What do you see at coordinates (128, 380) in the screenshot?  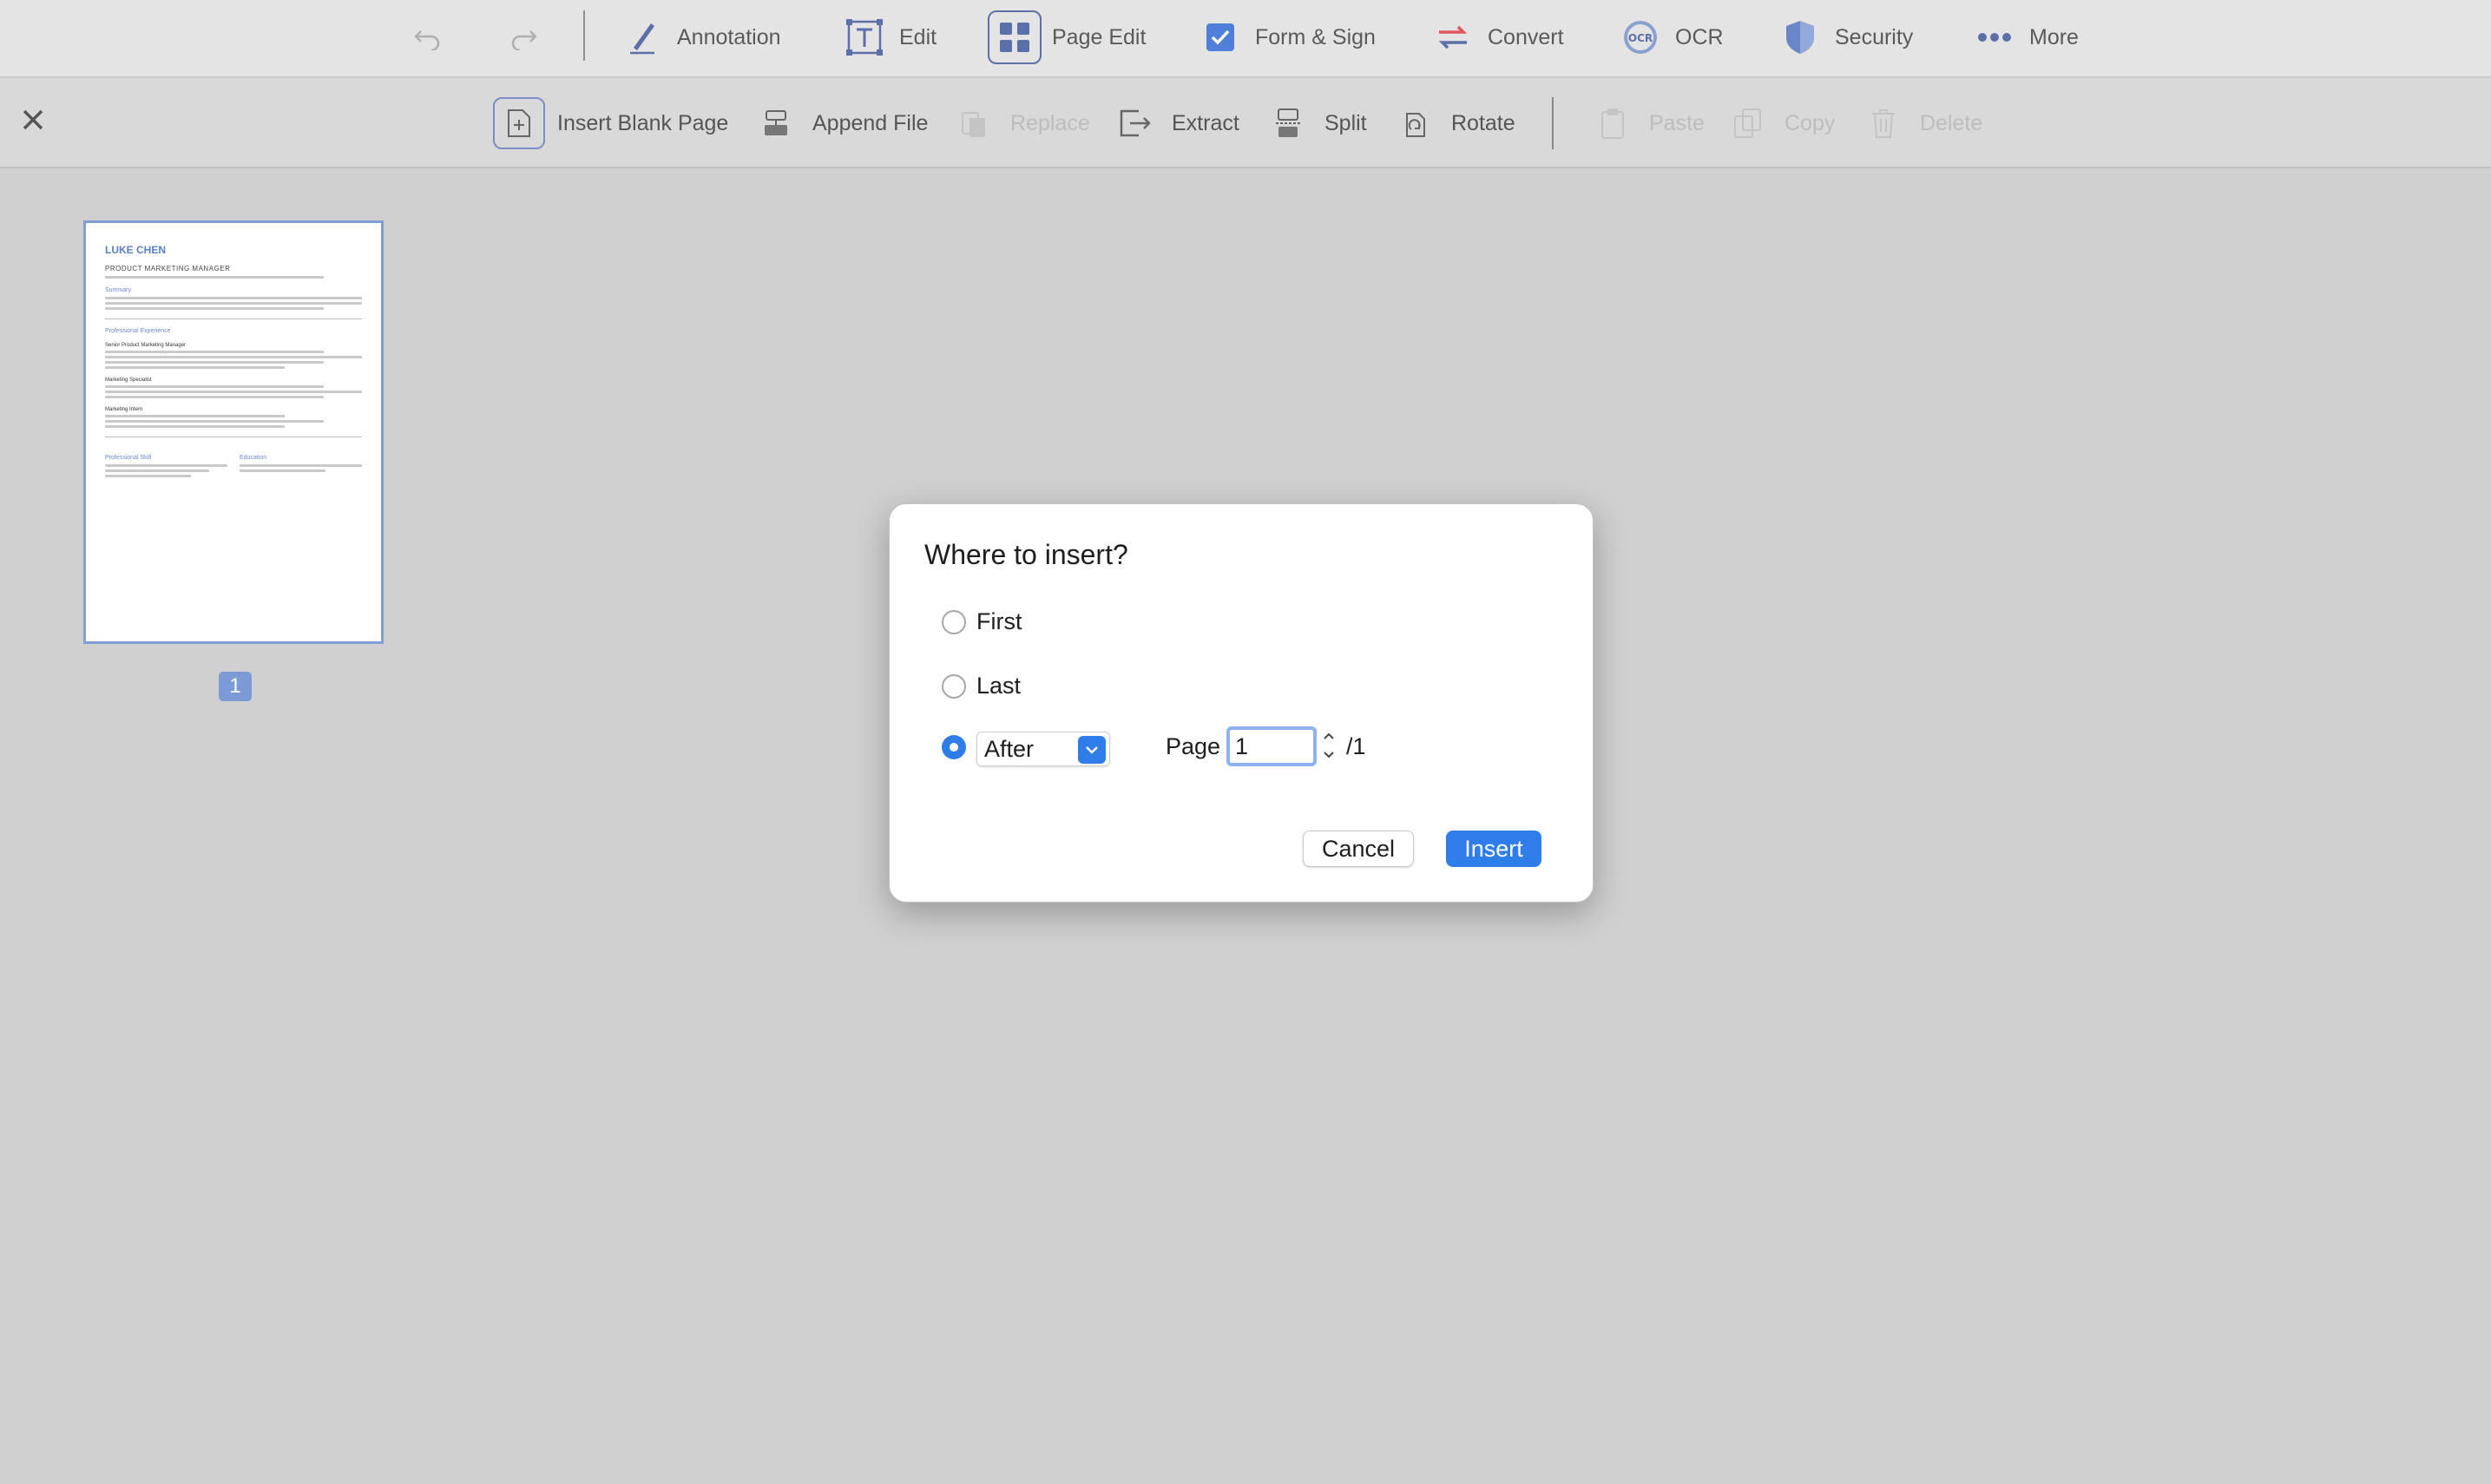 I see `thumbnail-job-title: Marketing Specialist` at bounding box center [128, 380].